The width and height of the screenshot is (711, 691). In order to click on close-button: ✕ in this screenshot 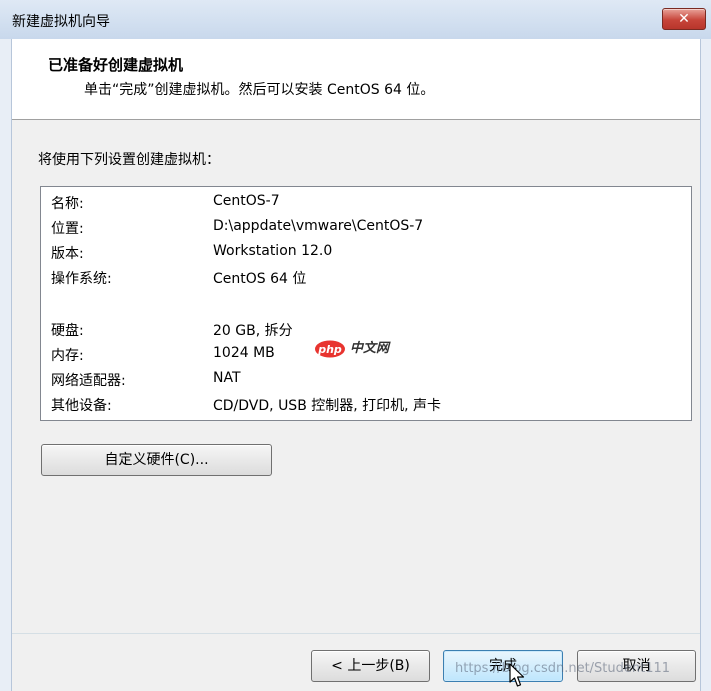, I will do `click(684, 19)`.